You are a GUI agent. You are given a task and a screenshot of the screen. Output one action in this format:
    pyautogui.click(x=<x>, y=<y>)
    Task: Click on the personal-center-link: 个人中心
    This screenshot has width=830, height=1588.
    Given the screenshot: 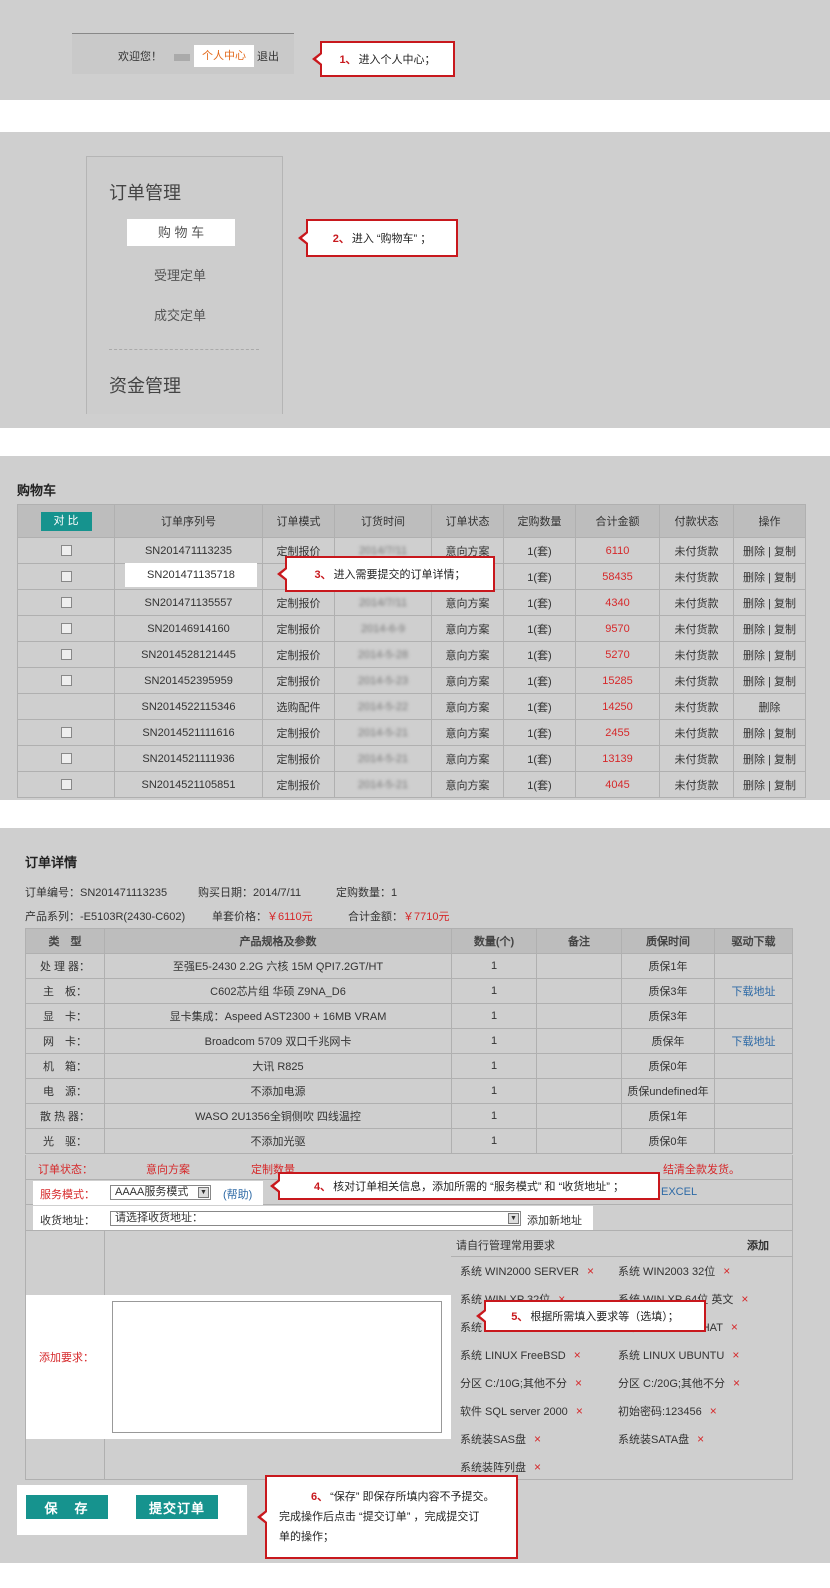 What is the action you would take?
    pyautogui.click(x=224, y=56)
    